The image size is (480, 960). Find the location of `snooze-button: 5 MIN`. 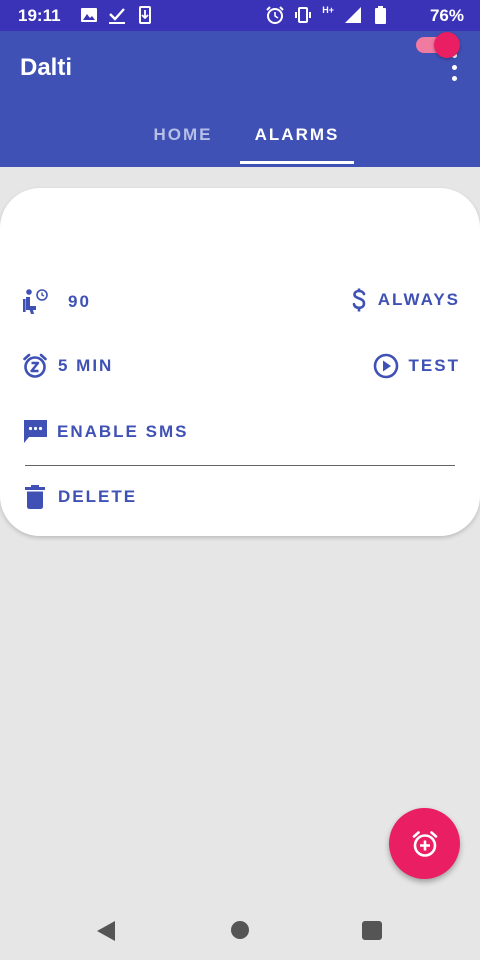

snooze-button: 5 MIN is located at coordinates (67, 366).